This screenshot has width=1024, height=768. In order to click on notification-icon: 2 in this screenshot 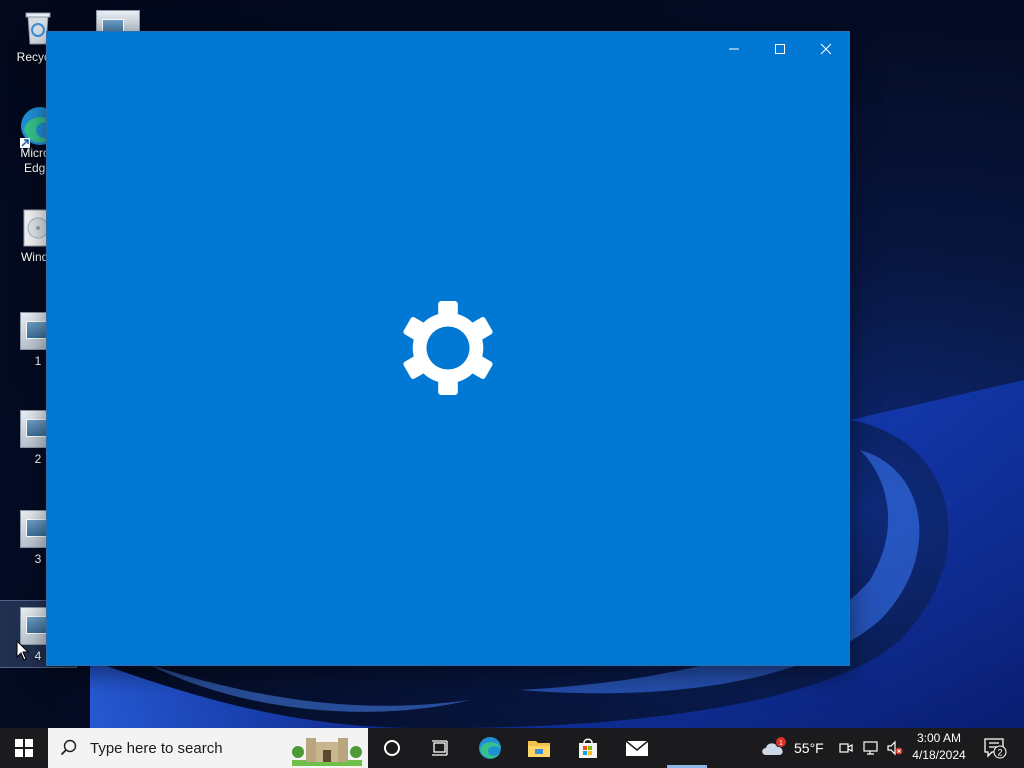, I will do `click(995, 748)`.